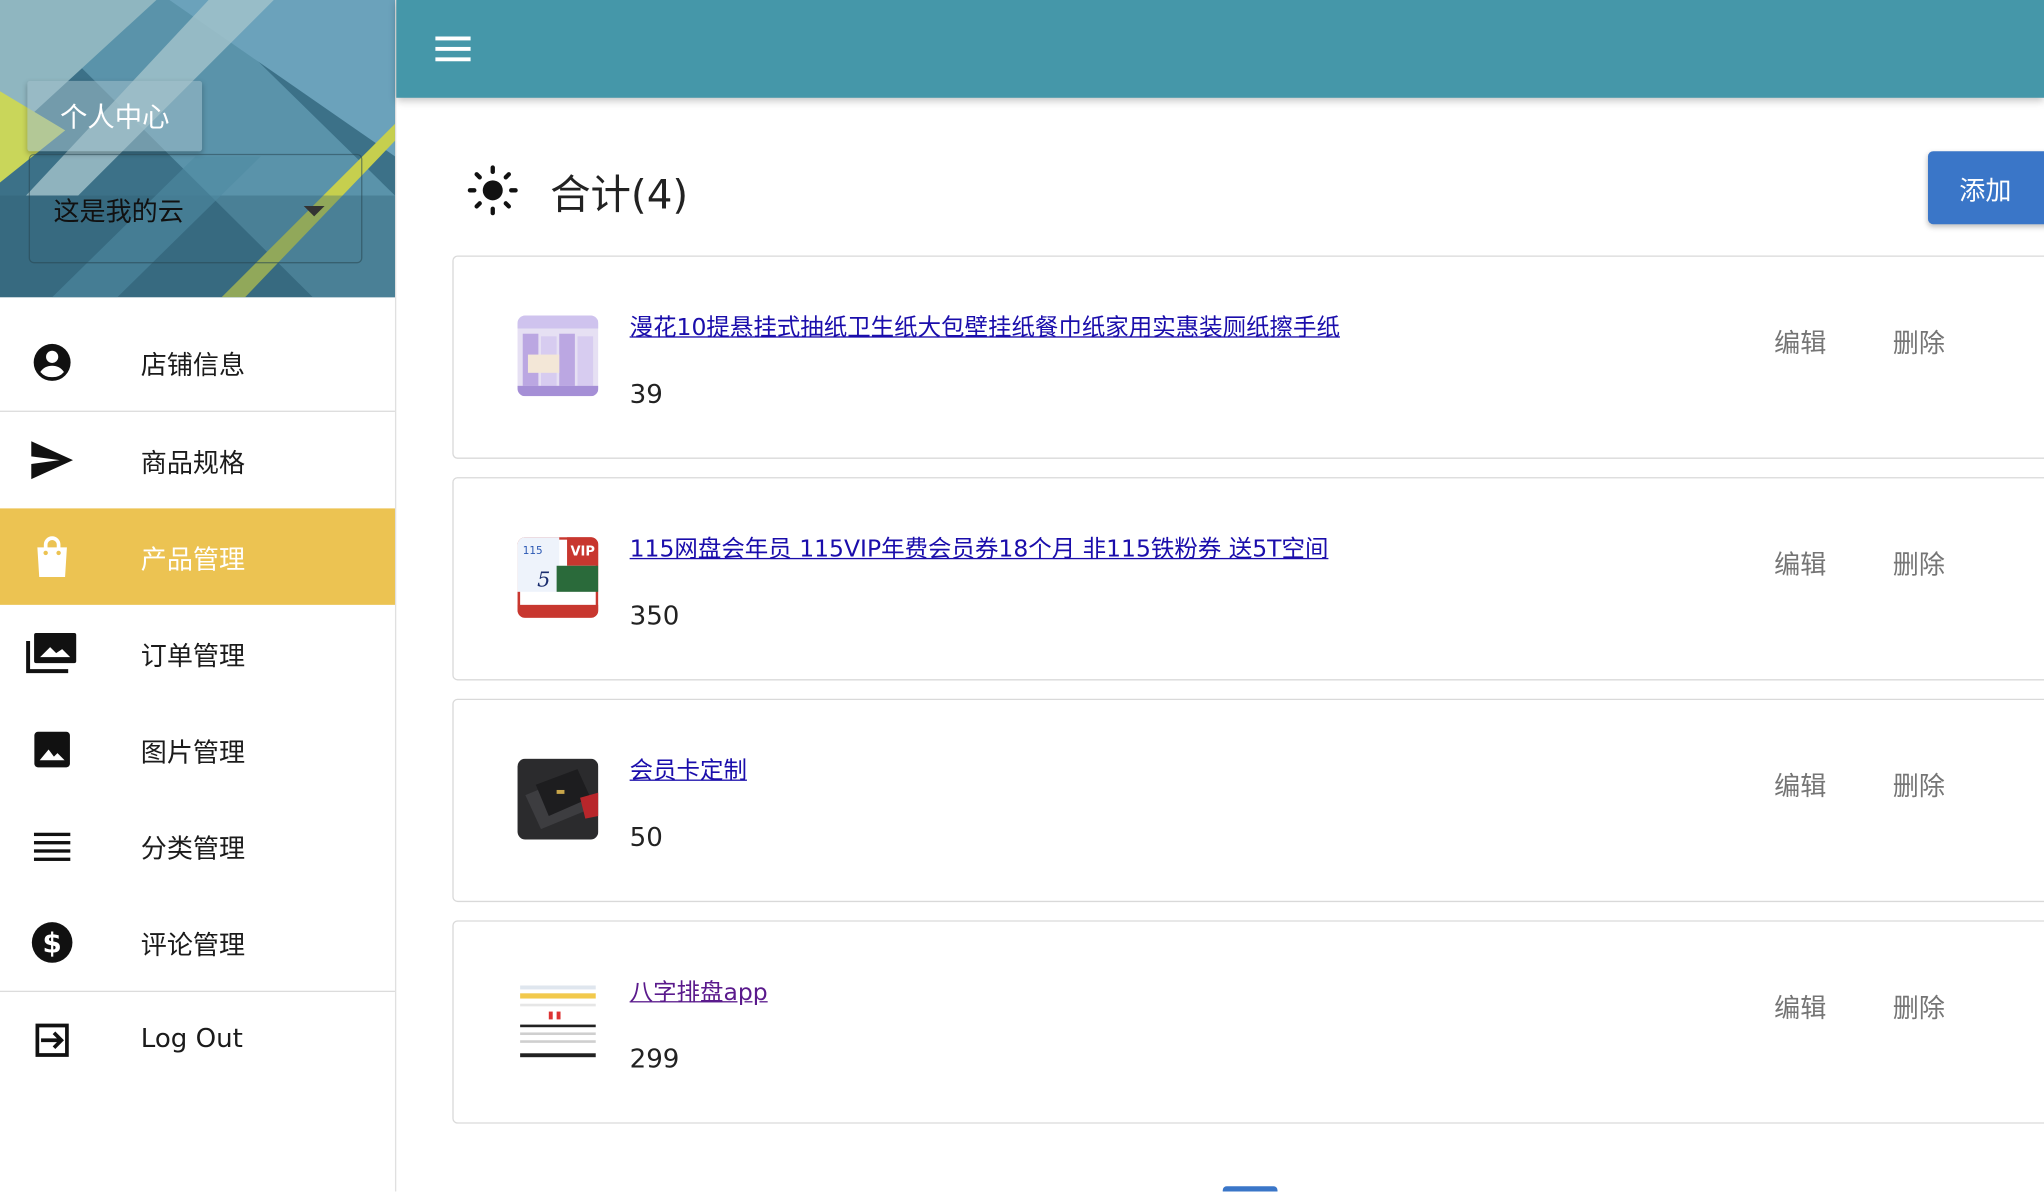 The width and height of the screenshot is (2044, 1192). I want to click on nav-item-product-management: 产品管理, so click(197, 556).